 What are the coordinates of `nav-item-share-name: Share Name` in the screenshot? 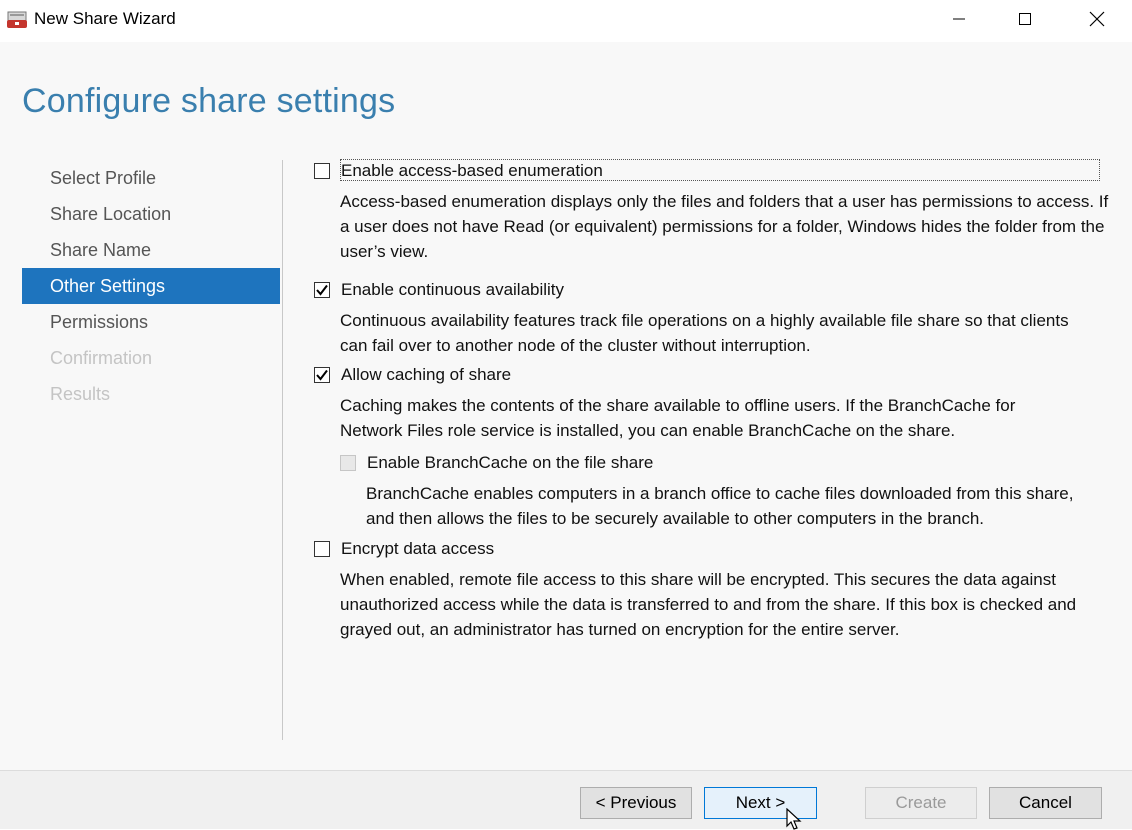 It's located at (151, 250).